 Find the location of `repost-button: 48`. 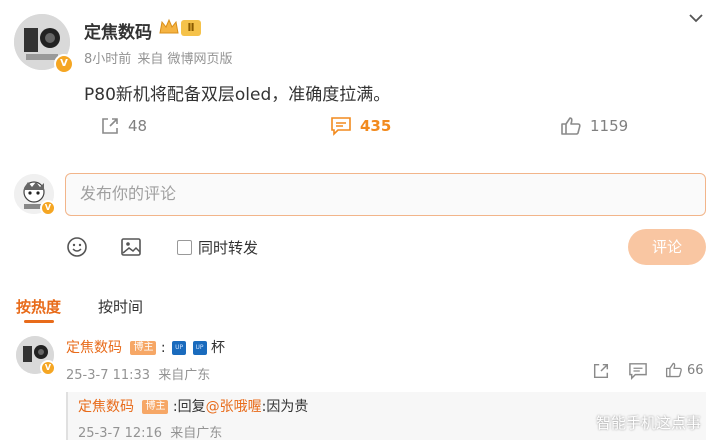

repost-button: 48 is located at coordinates (123, 126).